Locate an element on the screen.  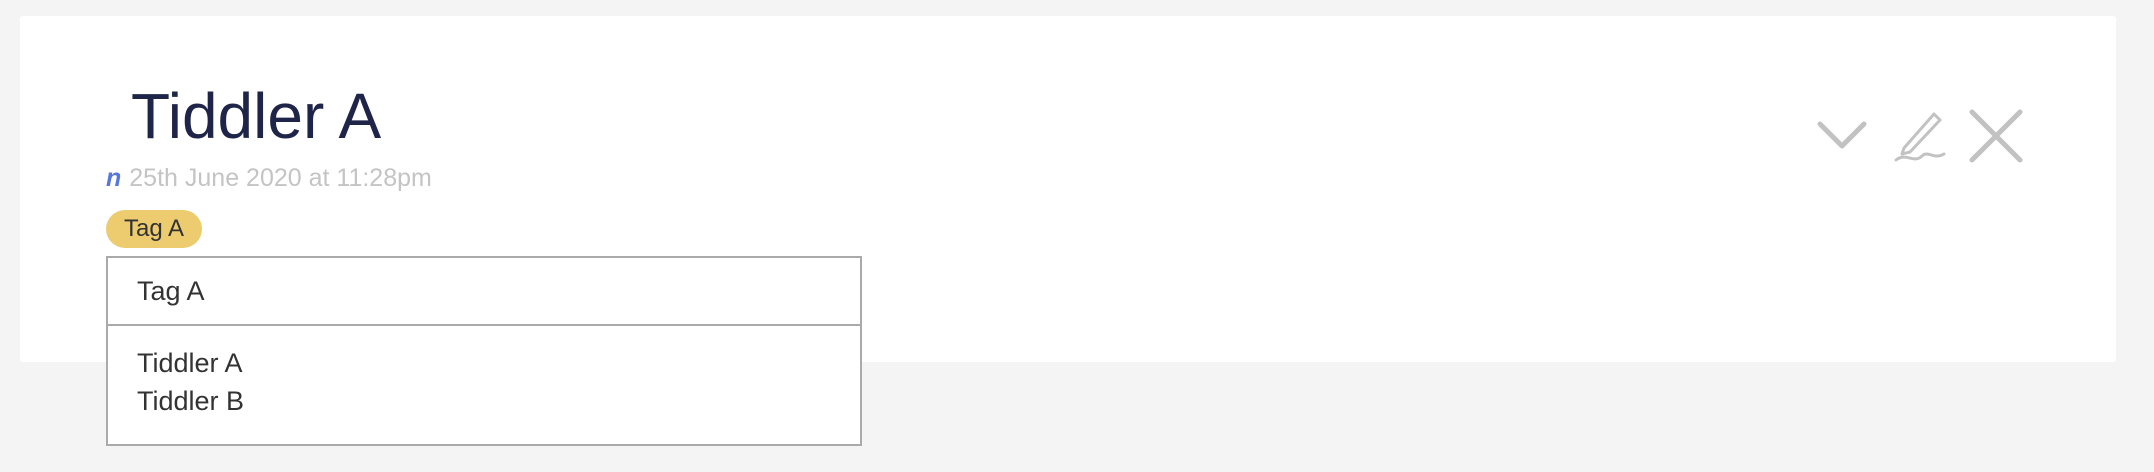
tag-dropdown: Tag A Tiddler A Tiddler B is located at coordinates (484, 351).